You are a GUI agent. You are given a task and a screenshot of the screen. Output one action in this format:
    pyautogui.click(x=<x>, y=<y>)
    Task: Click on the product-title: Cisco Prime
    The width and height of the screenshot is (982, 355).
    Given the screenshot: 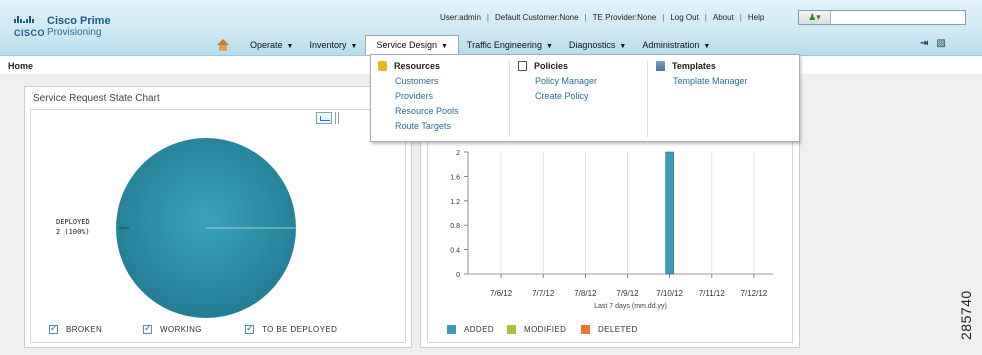 What is the action you would take?
    pyautogui.click(x=79, y=21)
    